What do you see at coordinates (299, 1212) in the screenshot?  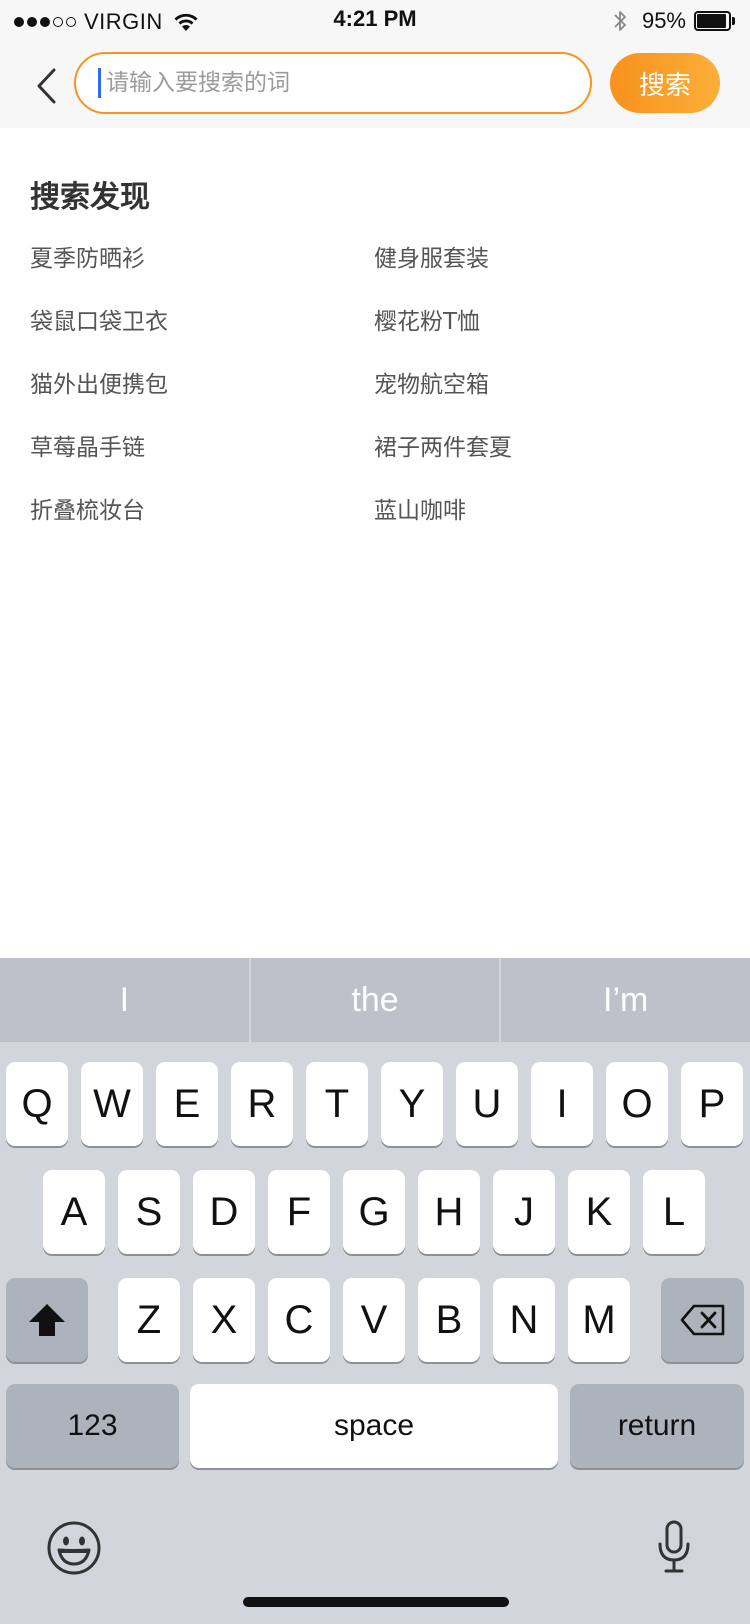 I see `key-f: F` at bounding box center [299, 1212].